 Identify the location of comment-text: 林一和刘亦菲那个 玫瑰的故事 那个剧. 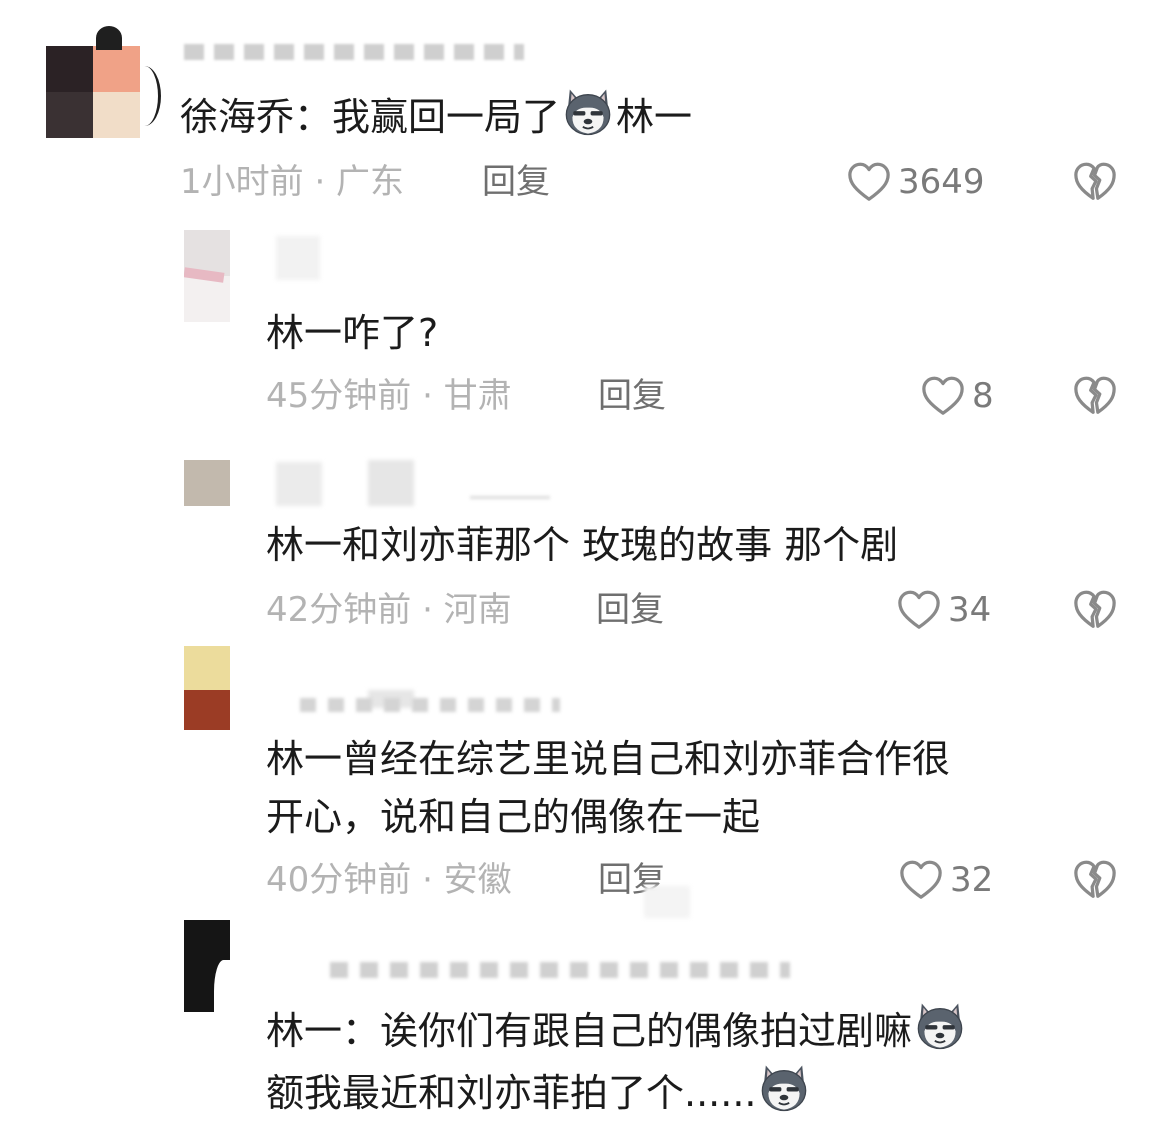
(582, 545).